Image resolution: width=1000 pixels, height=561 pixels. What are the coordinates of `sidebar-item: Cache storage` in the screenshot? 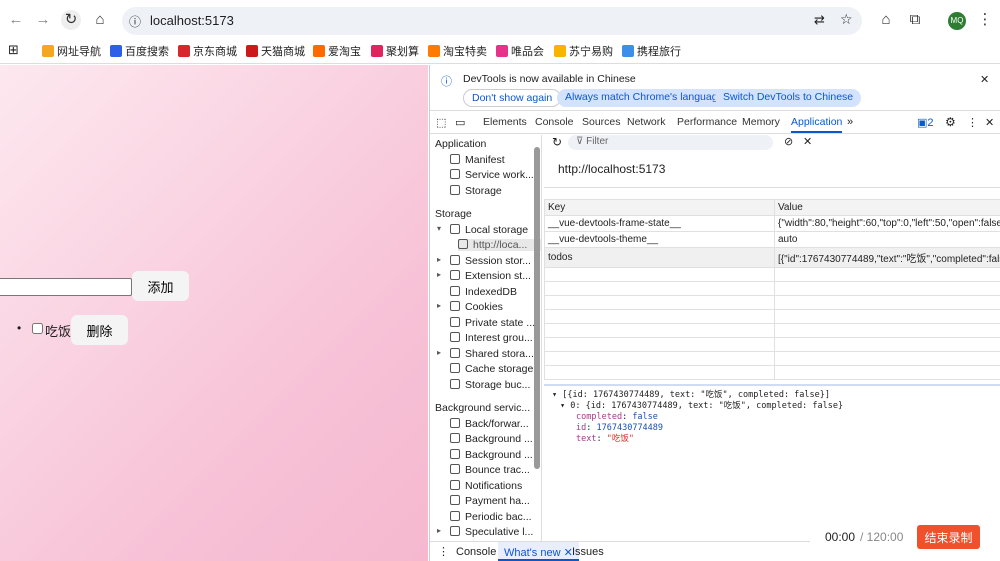 It's located at (491, 369).